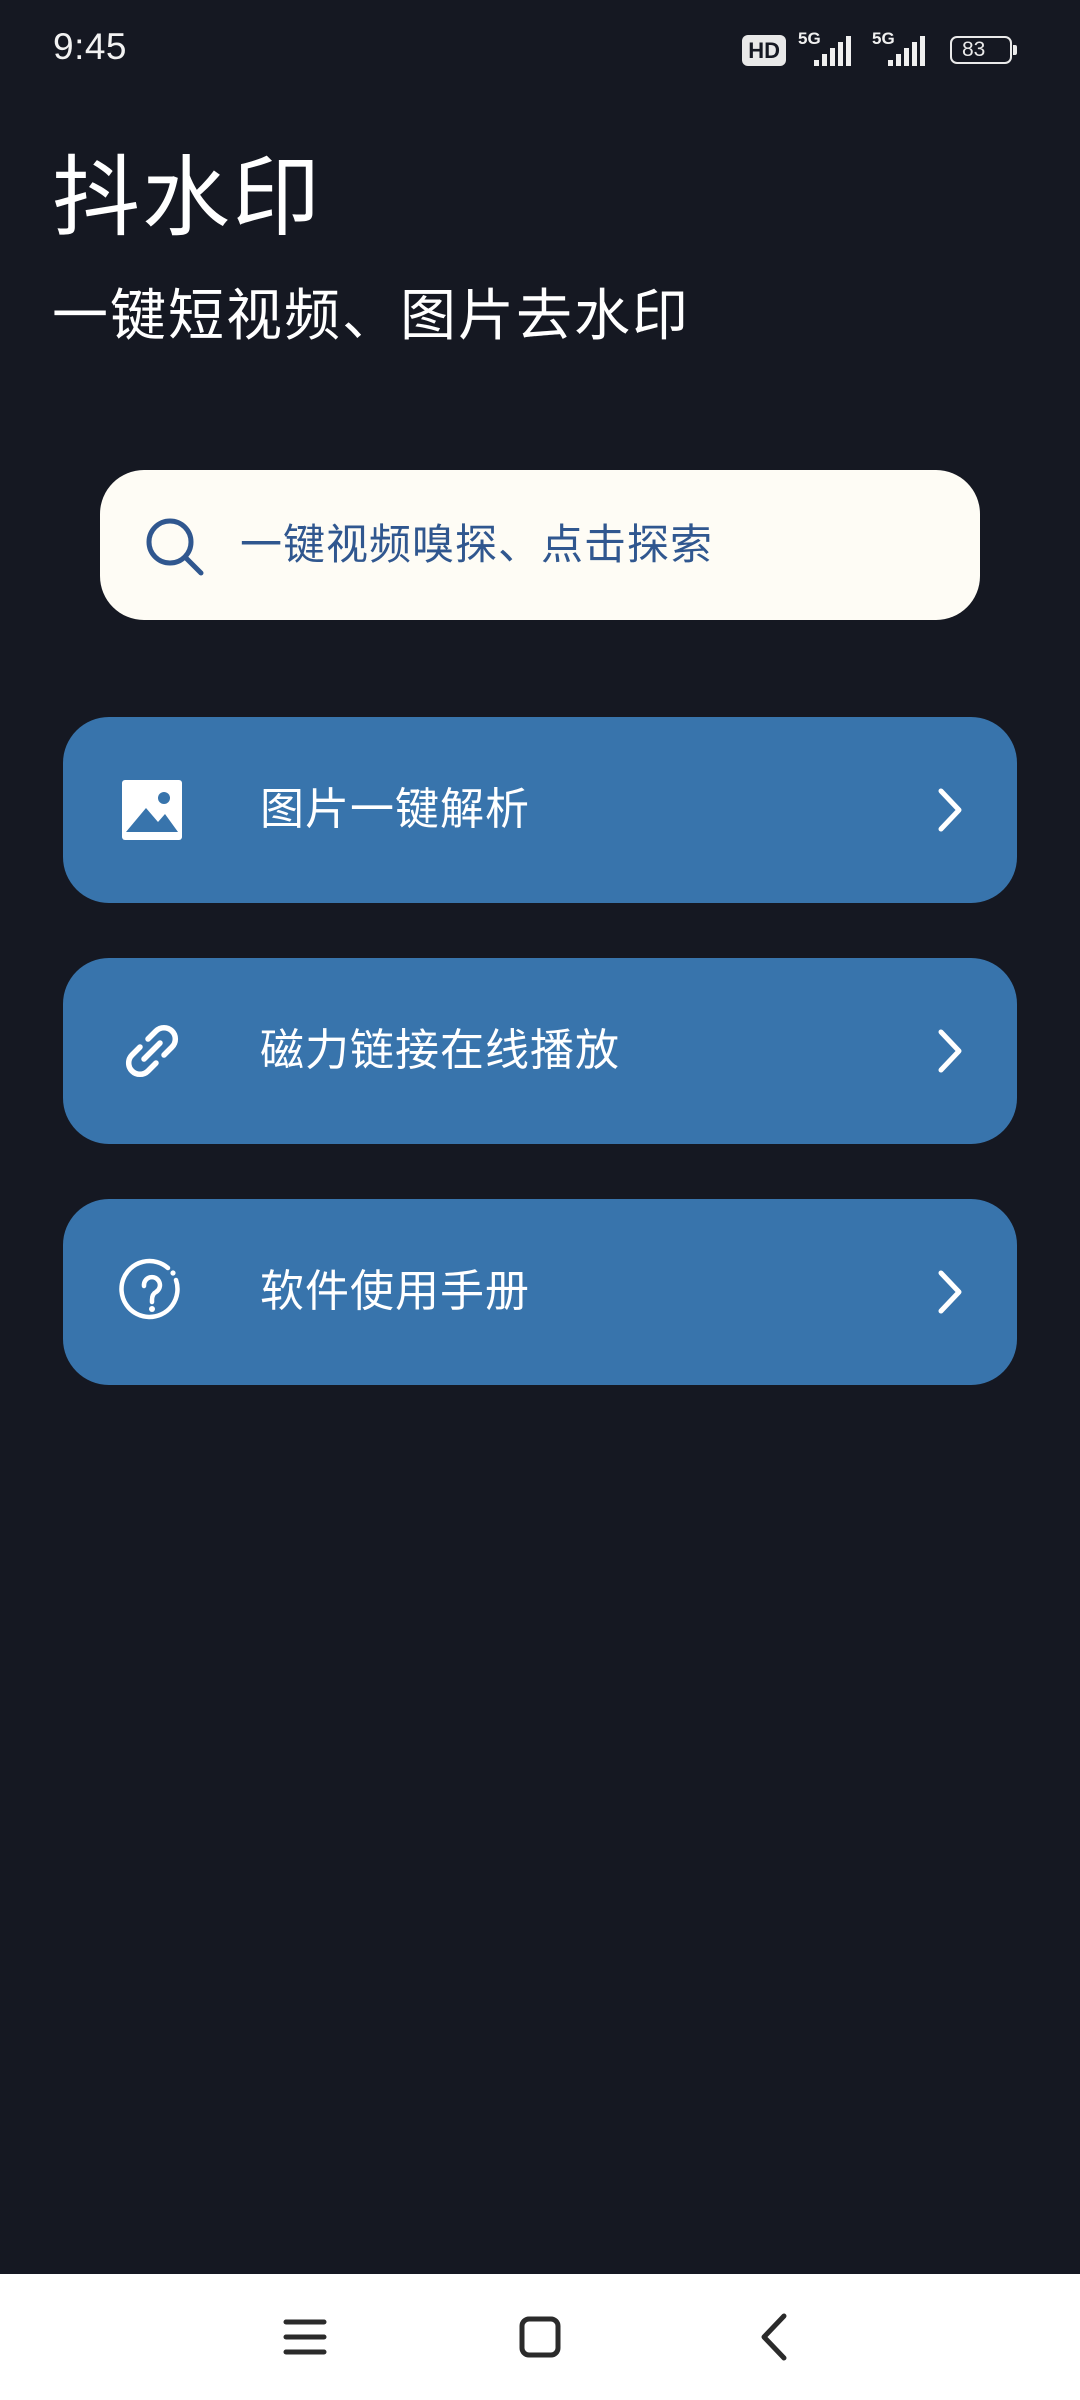  What do you see at coordinates (149, 1289) in the screenshot?
I see `help-circle-icon` at bounding box center [149, 1289].